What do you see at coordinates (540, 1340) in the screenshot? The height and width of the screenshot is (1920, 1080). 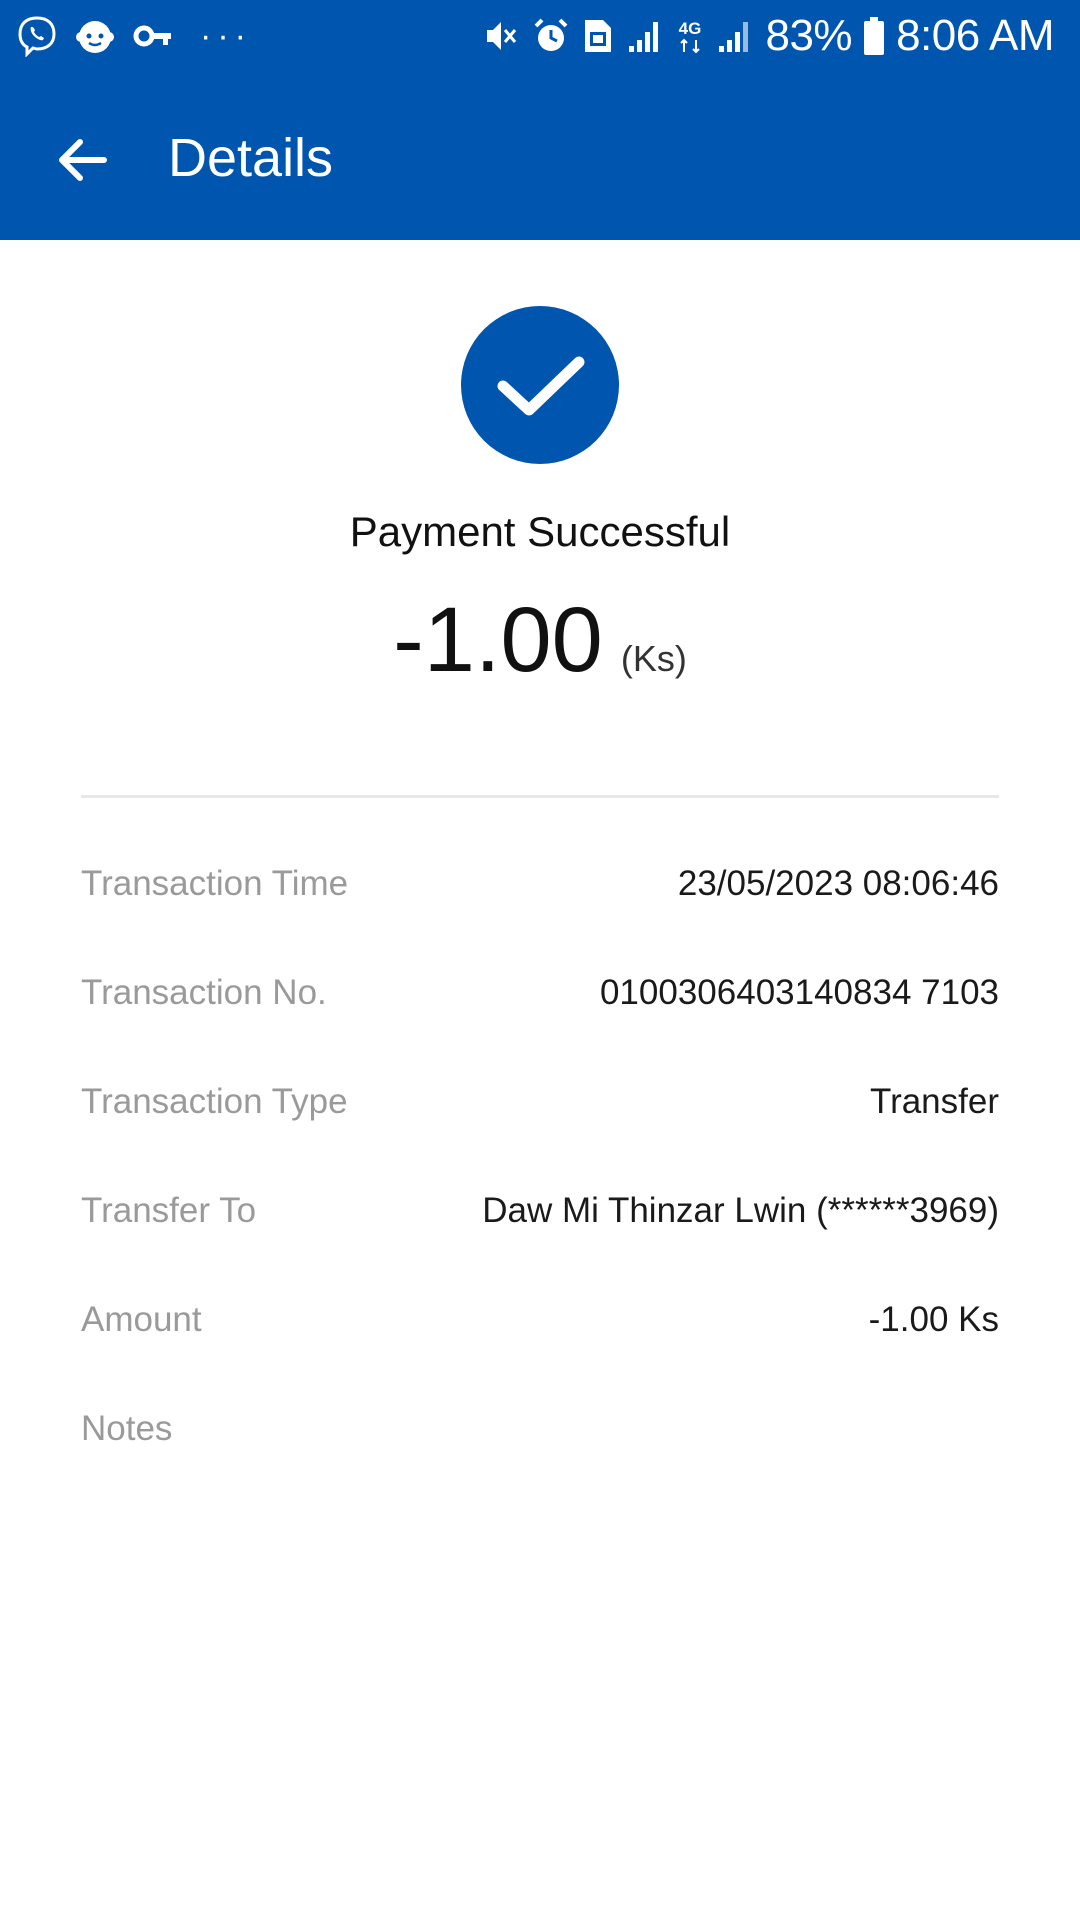 I see `detail-row-amount: Amount -1.00 Ks` at bounding box center [540, 1340].